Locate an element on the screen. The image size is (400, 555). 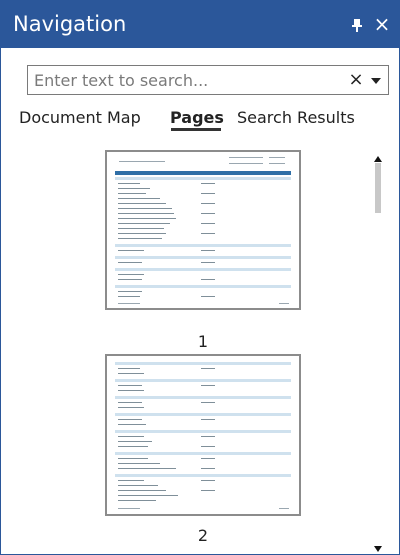
tab-search-results: Search Results is located at coordinates (296, 120).